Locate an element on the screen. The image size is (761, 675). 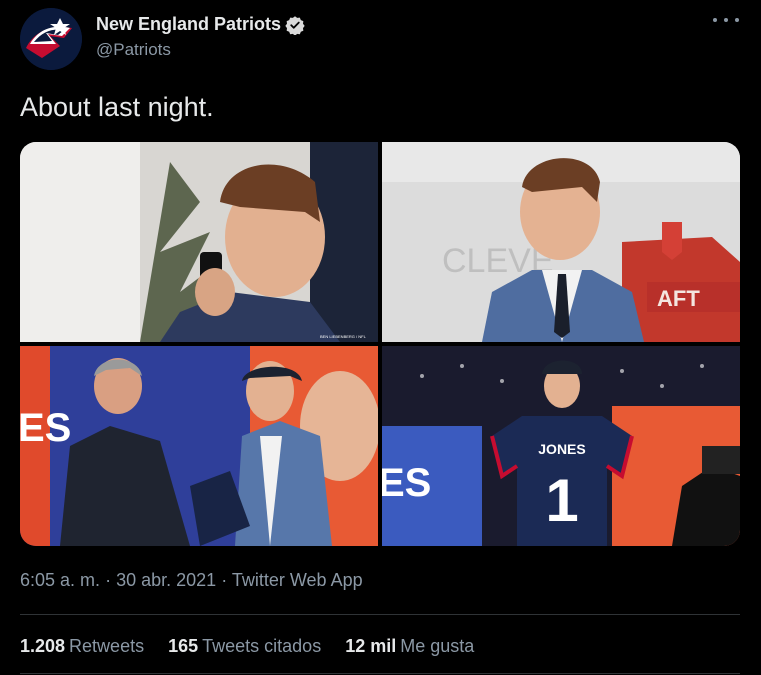
avatar is located at coordinates (51, 39).